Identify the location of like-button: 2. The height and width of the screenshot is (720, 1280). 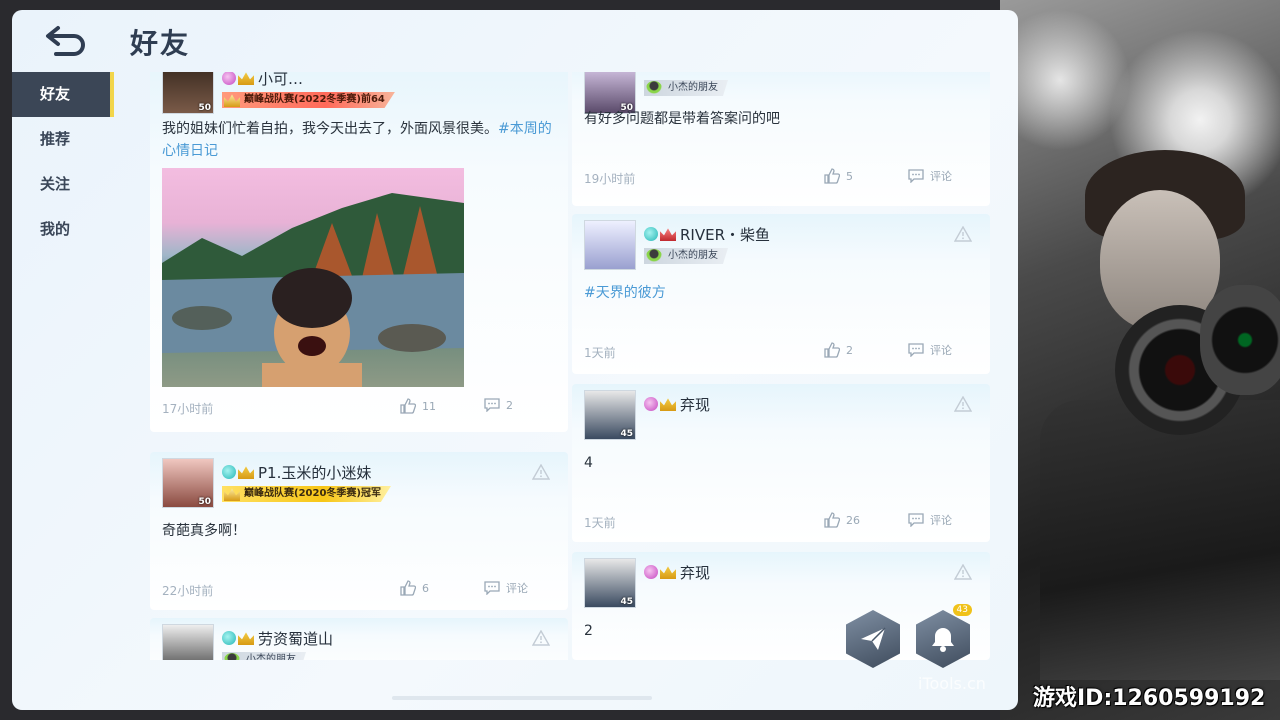
(838, 350).